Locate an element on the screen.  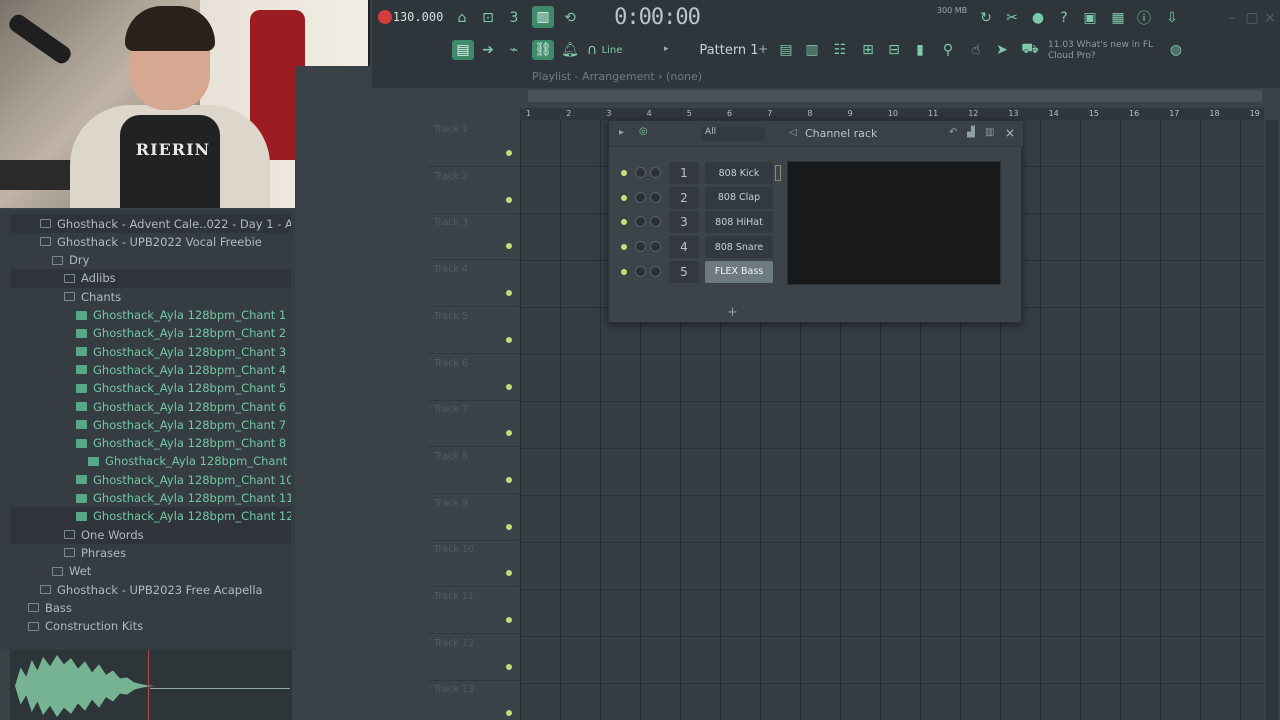
undo-icon: ↶ is located at coordinates (953, 132).